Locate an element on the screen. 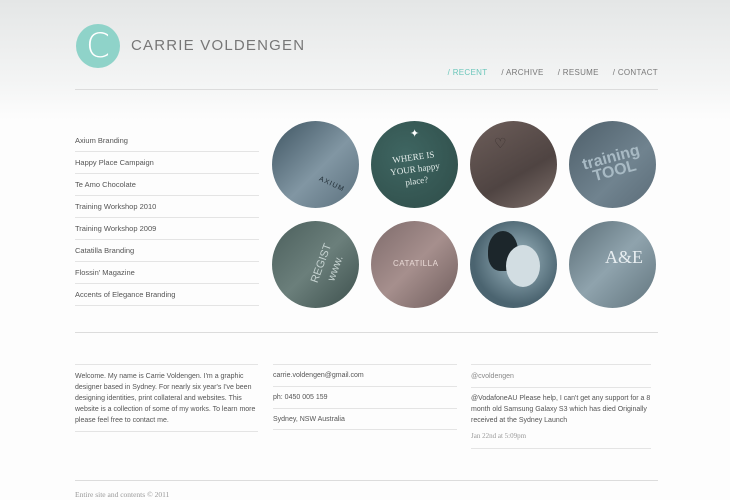  catatilla-thumb: CATATILLA is located at coordinates (414, 264).